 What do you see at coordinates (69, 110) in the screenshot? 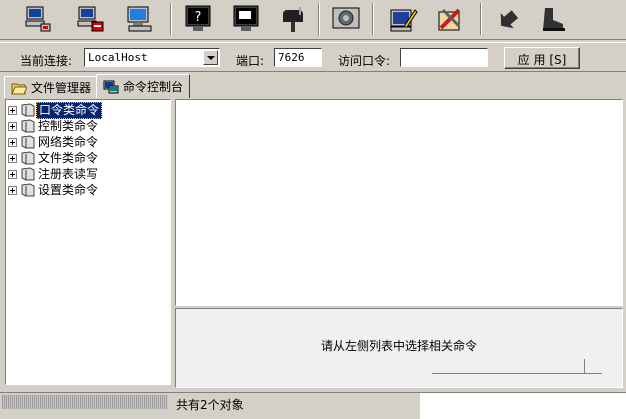
I see `tree-item-label: 口令类命令` at bounding box center [69, 110].